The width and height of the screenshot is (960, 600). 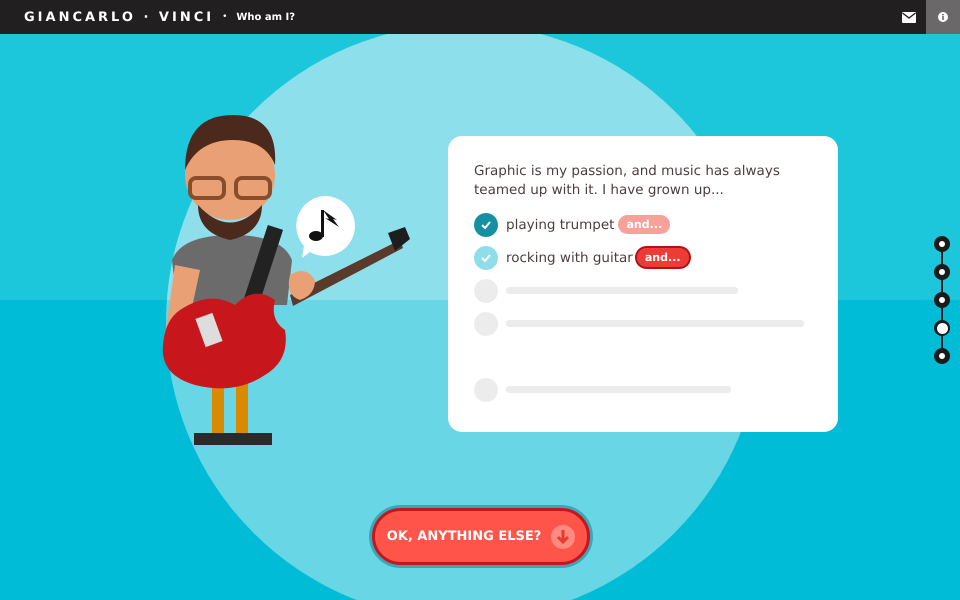 I want to click on info-button, so click(x=943, y=17).